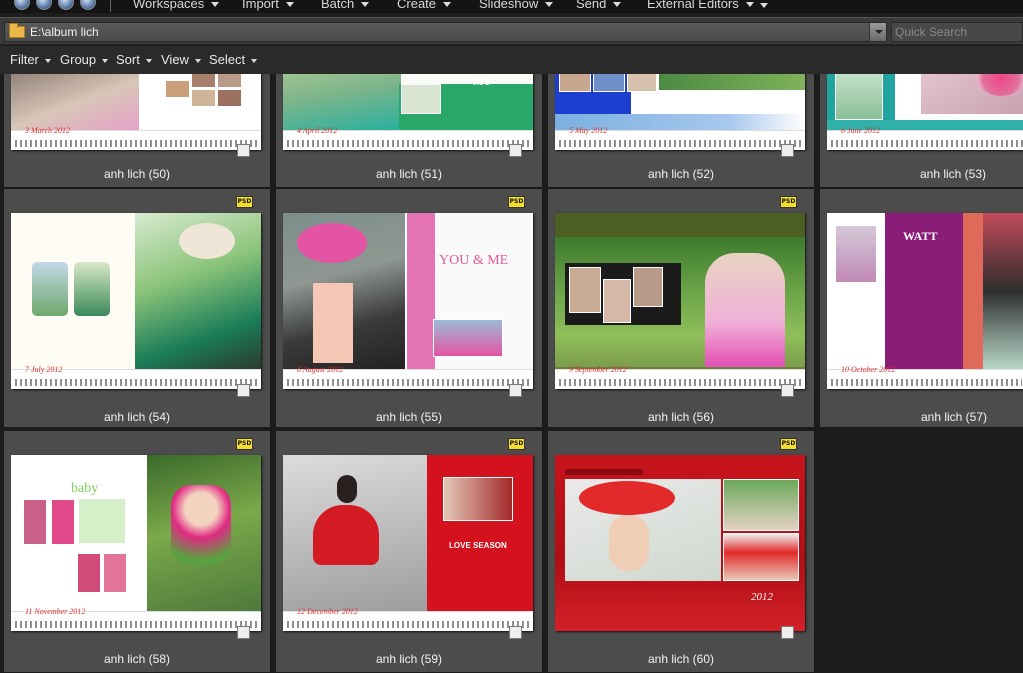  Describe the element at coordinates (925, 301) in the screenshot. I see `thumbnail-image: WATT 10 October 2012` at that location.